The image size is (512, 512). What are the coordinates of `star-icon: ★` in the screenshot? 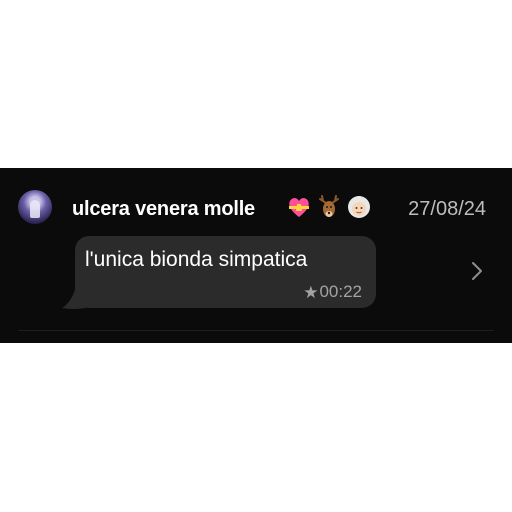 It's located at (311, 292).